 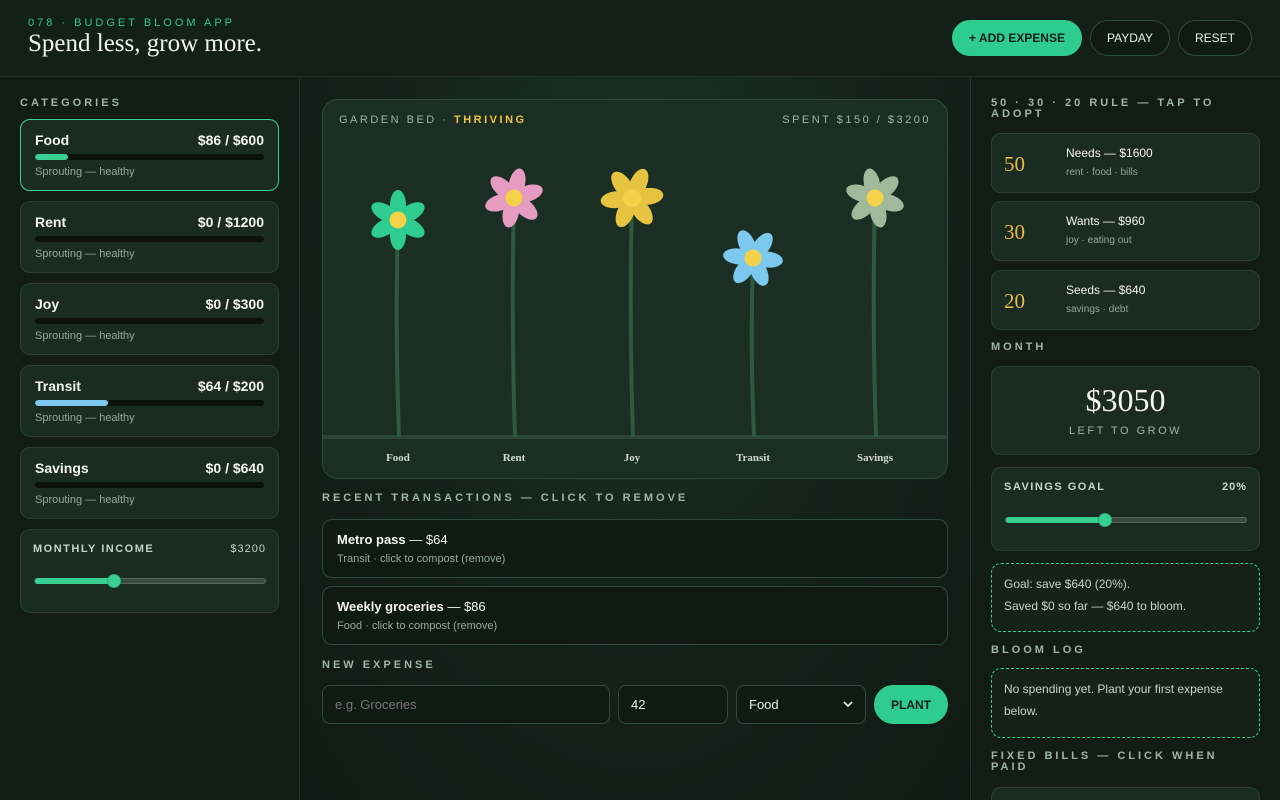 I want to click on fixed-bill-item, so click(x=1125, y=793).